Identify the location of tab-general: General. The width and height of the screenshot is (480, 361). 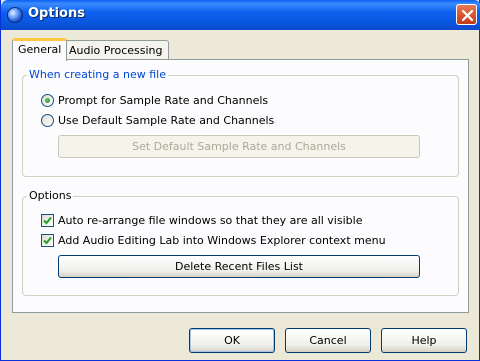
(40, 49).